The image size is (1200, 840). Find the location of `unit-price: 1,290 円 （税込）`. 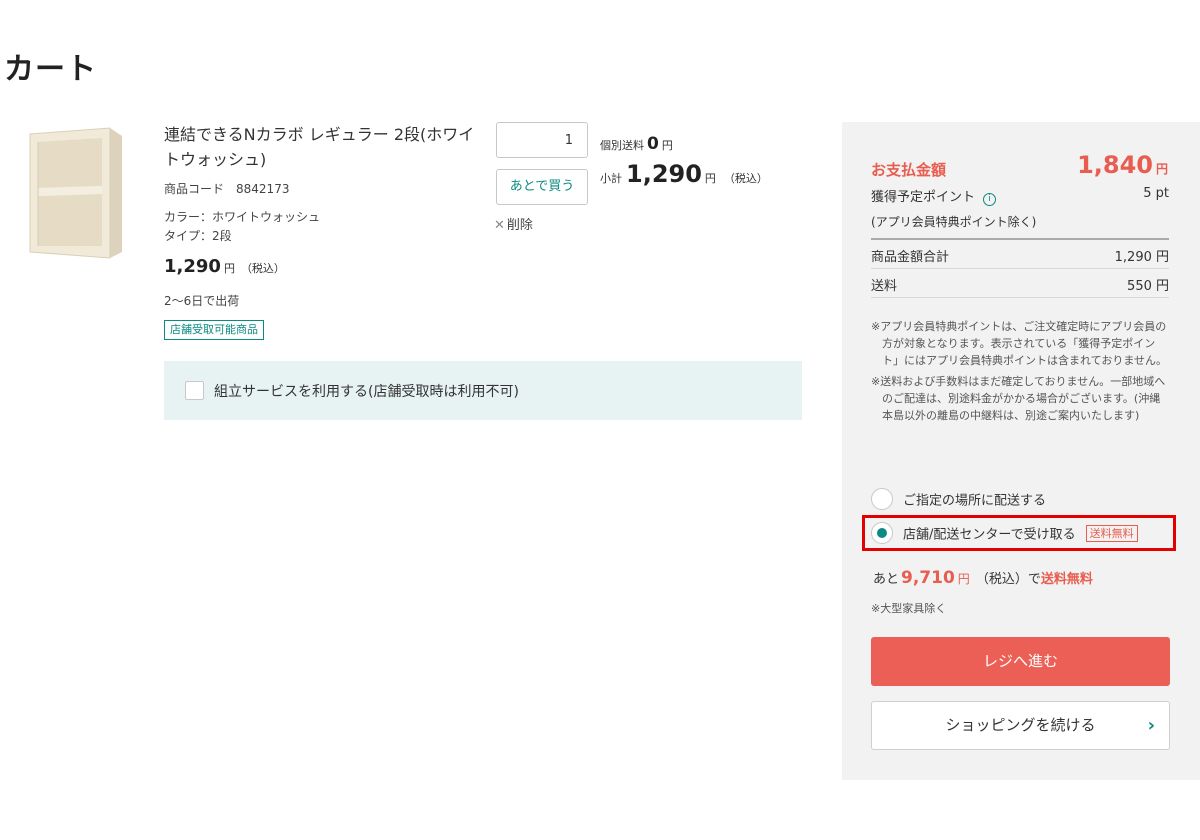

unit-price: 1,290 円 （税込） is located at coordinates (224, 266).